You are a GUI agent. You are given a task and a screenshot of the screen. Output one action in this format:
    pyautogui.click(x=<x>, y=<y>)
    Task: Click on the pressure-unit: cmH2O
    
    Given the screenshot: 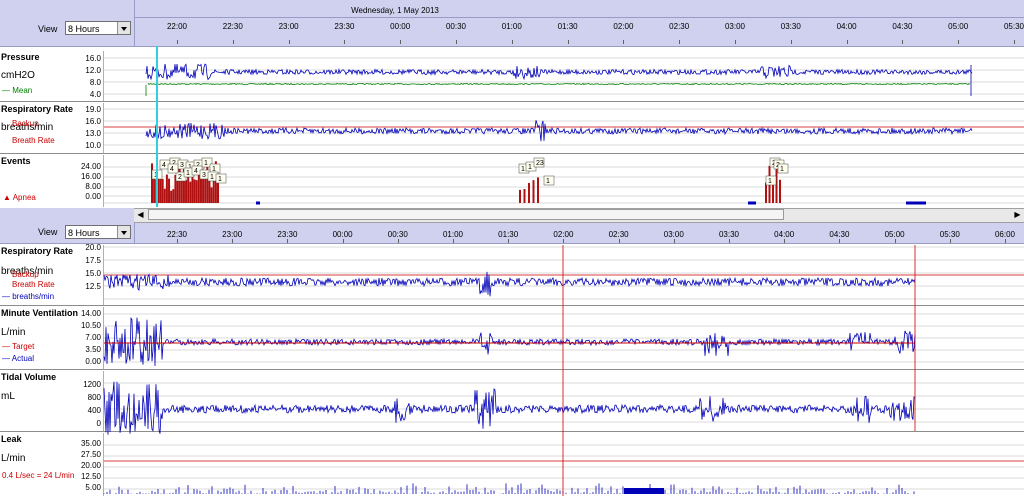 What is the action you would take?
    pyautogui.click(x=18, y=75)
    